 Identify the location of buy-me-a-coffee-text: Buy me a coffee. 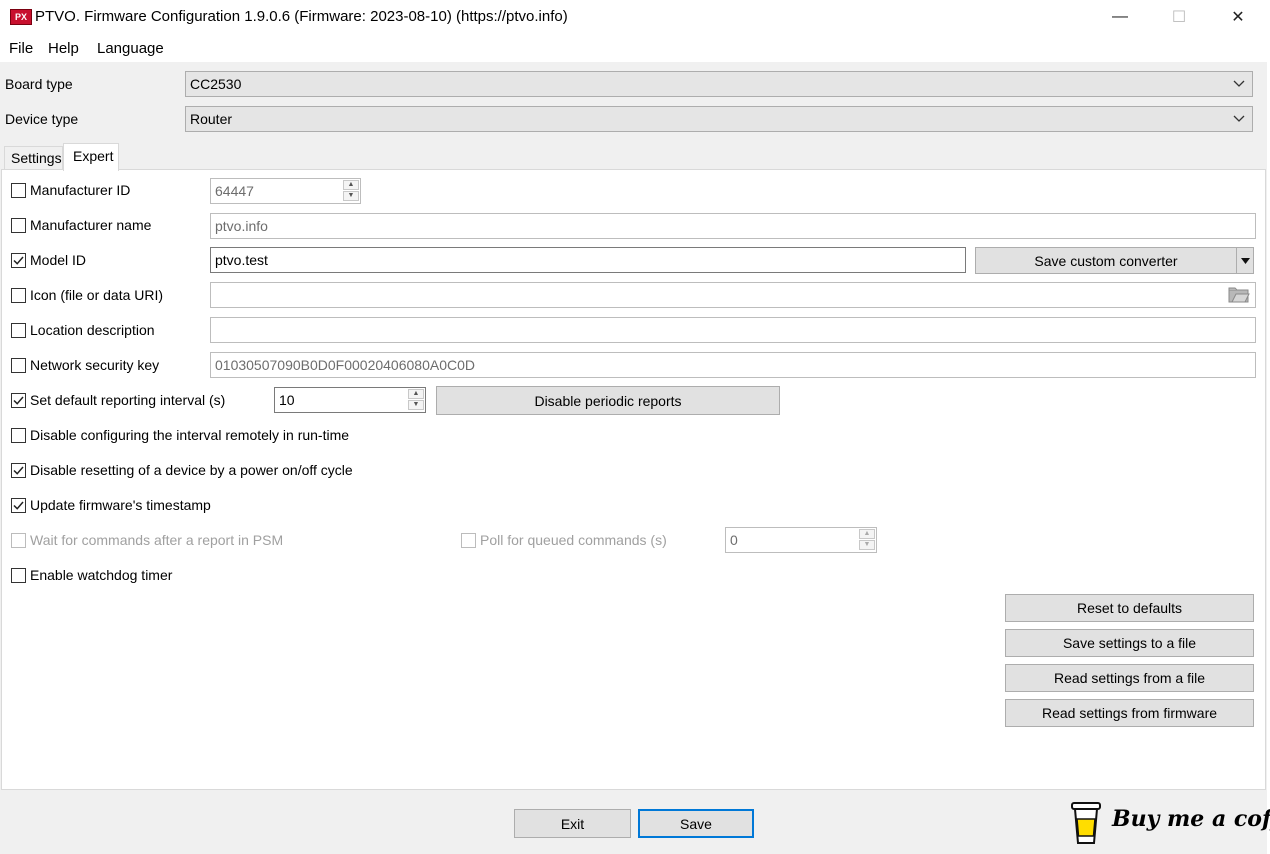
(1191, 819).